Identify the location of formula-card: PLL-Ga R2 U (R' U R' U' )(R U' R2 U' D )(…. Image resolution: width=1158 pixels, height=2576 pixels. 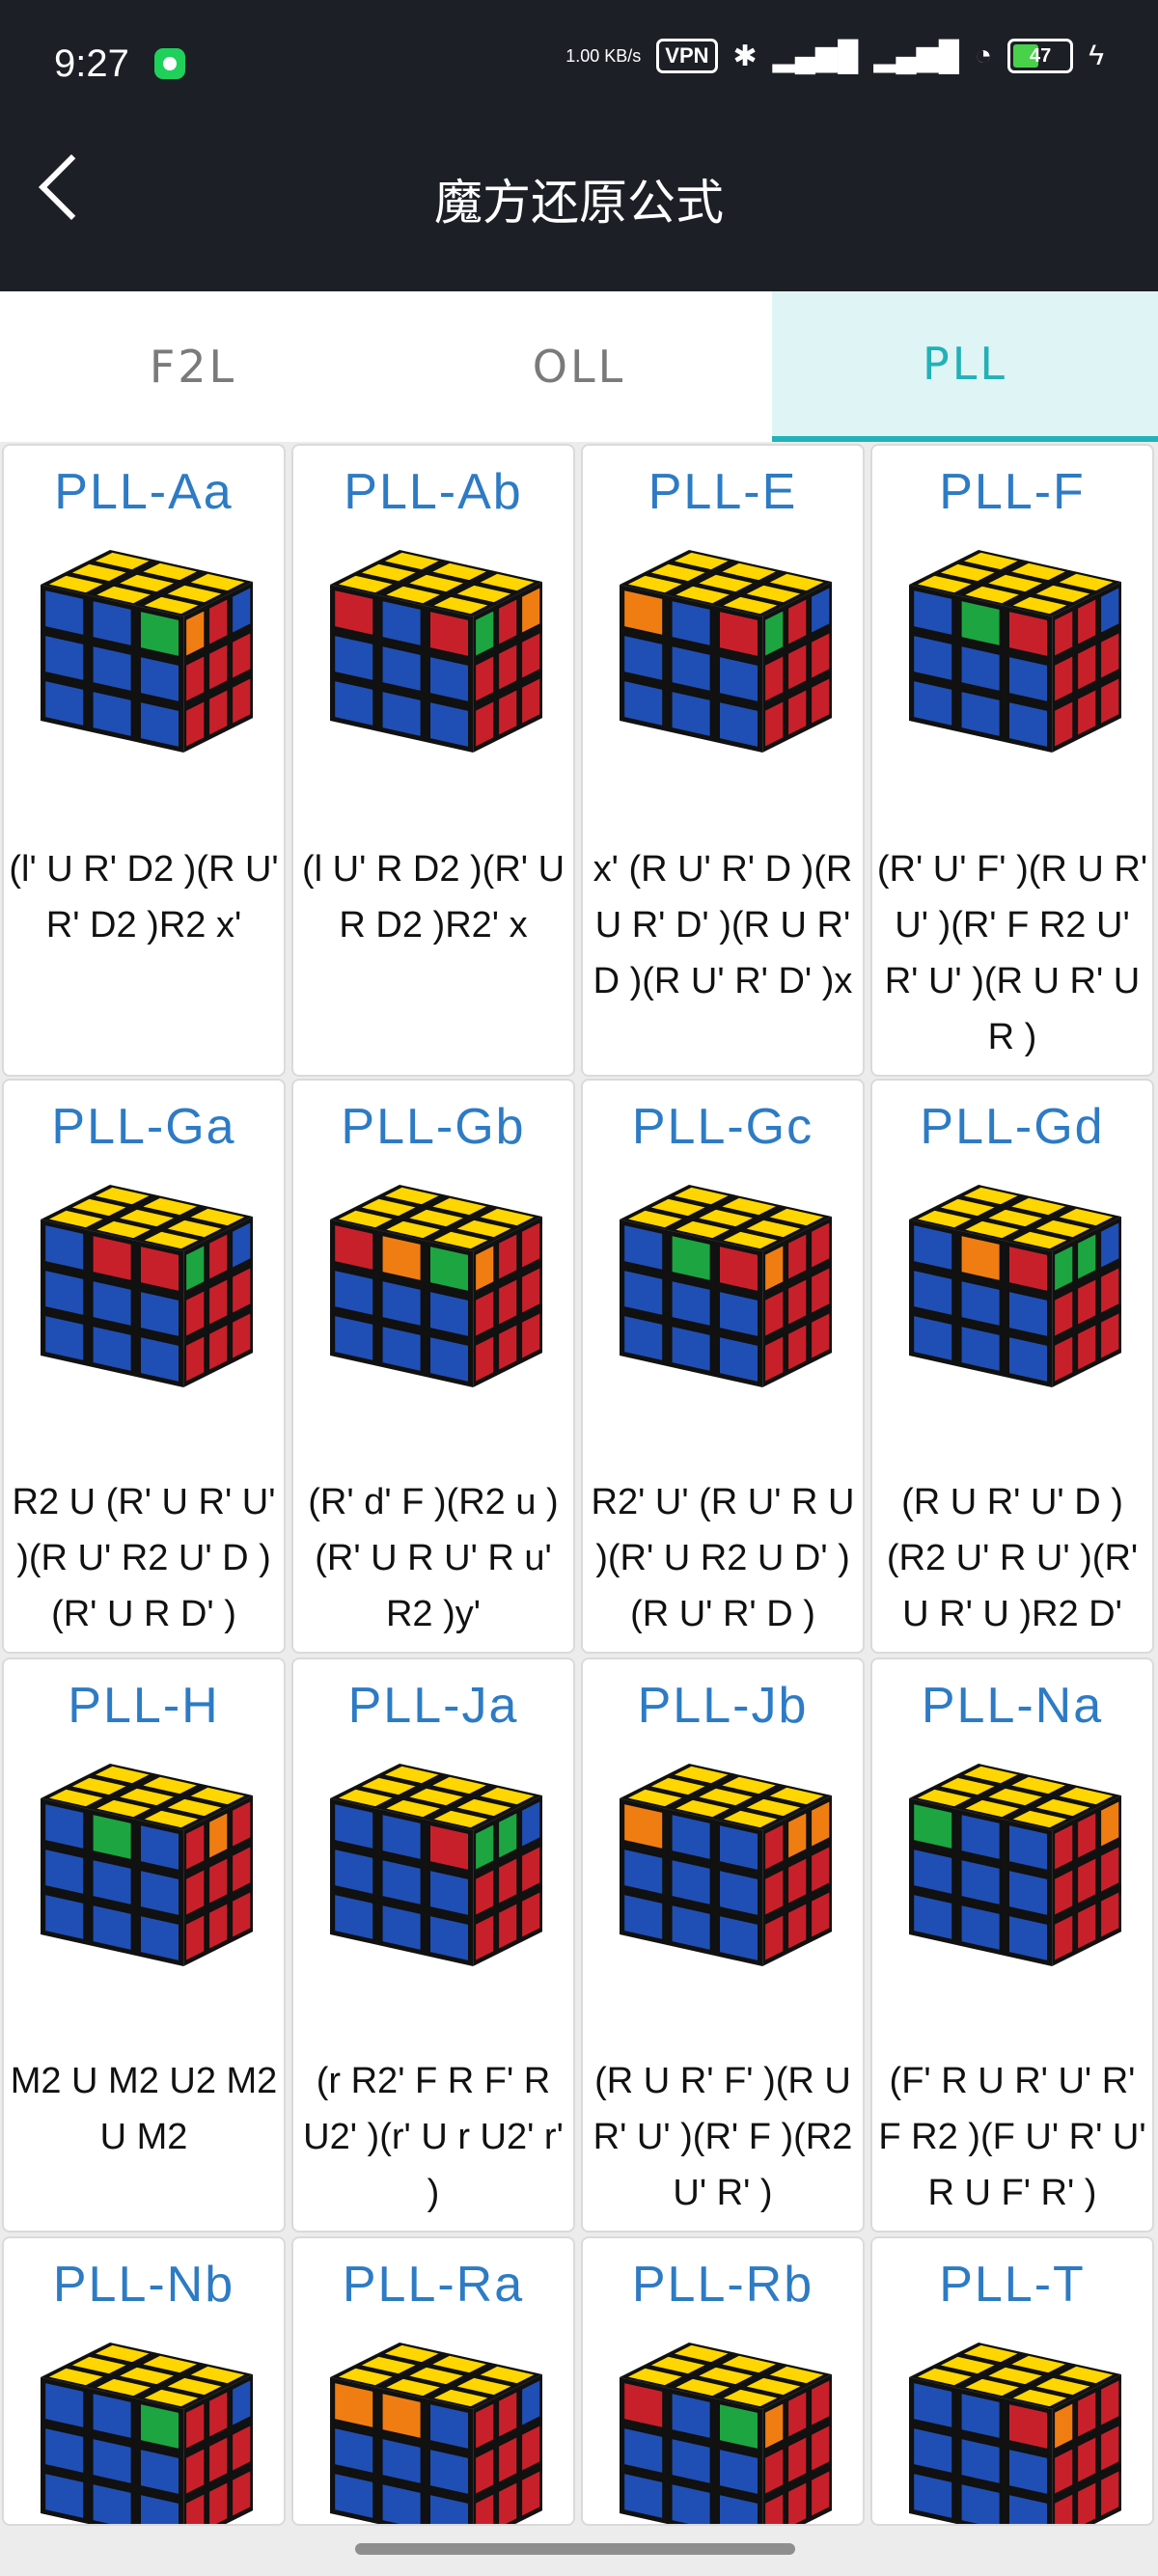
(144, 1366).